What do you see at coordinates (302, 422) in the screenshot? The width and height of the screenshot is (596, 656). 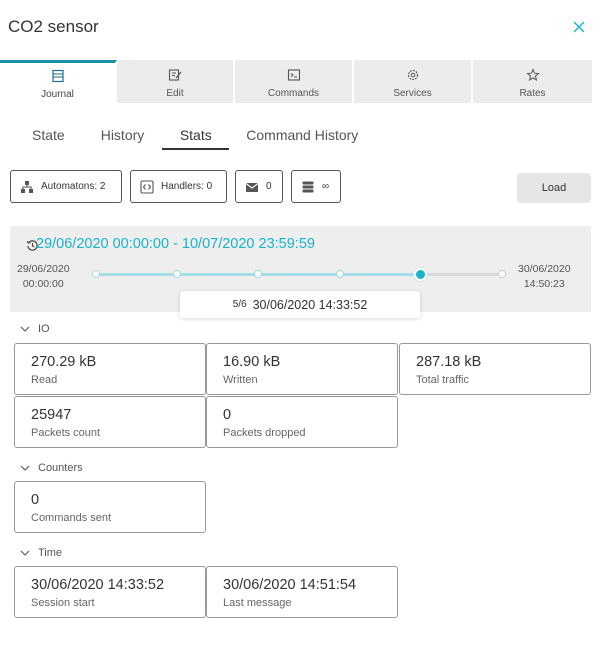 I see `stat-card-packets-dropped: 0 Packets dropped` at bounding box center [302, 422].